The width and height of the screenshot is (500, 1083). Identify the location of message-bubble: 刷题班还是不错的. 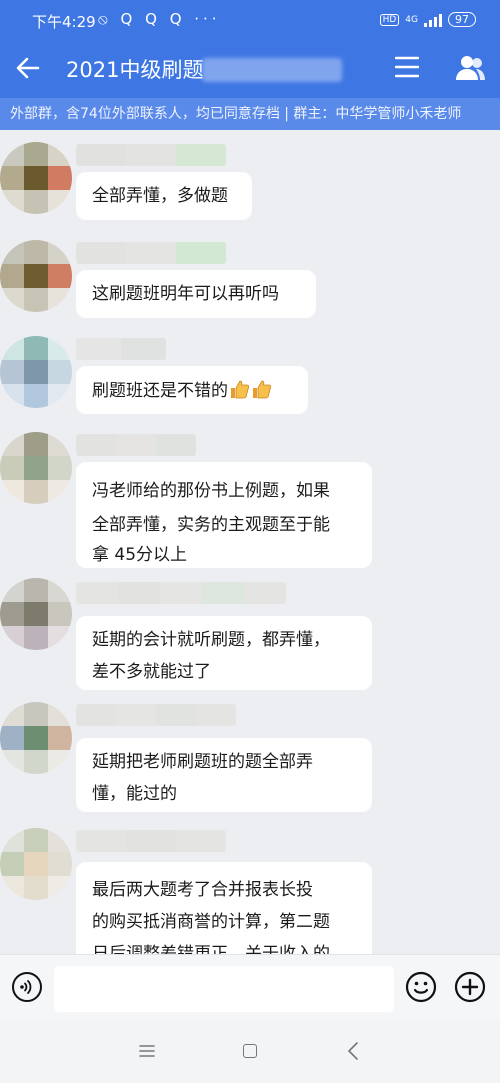
(192, 390).